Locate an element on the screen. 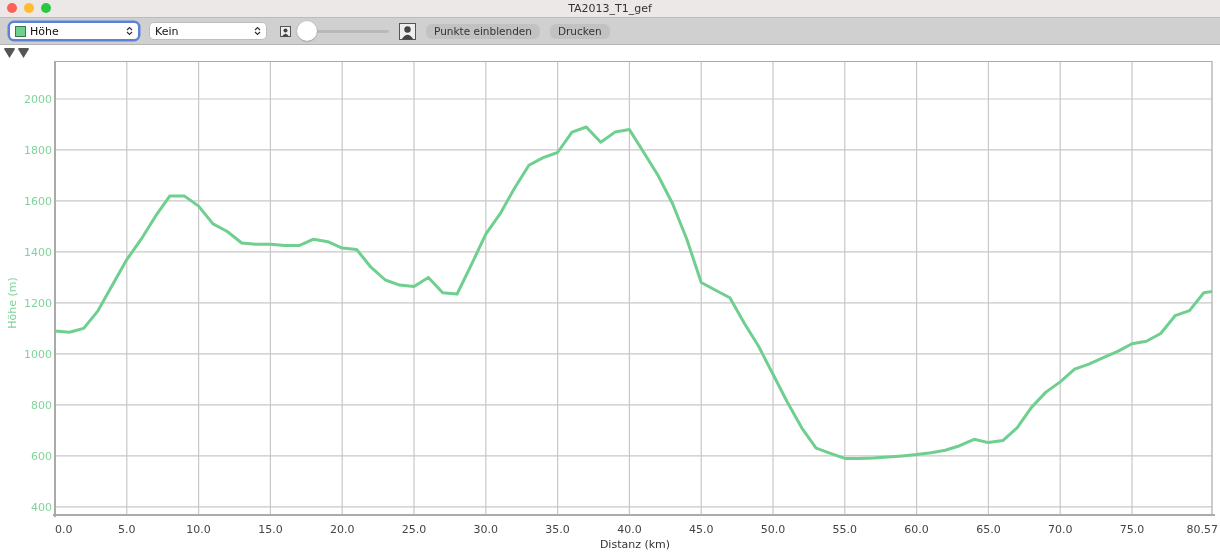 The image size is (1220, 553). toolbar-button: Punkte einblenden is located at coordinates (483, 31).